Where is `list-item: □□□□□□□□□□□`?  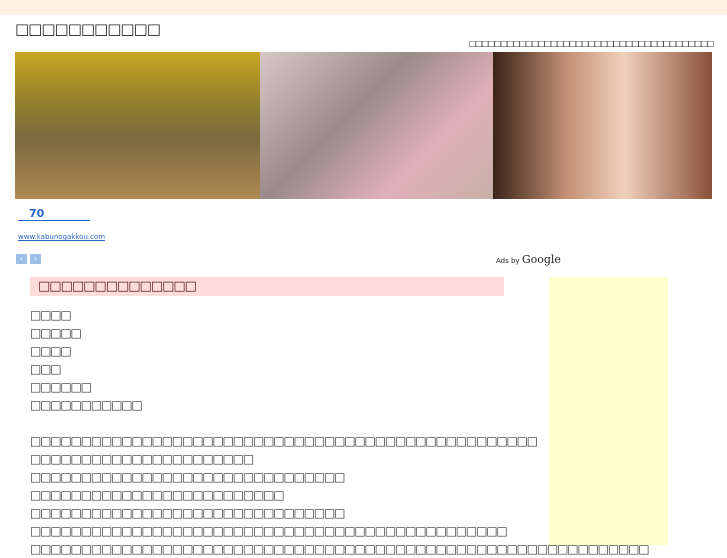
list-item: □□□□□□□□□□□ is located at coordinates (86, 405).